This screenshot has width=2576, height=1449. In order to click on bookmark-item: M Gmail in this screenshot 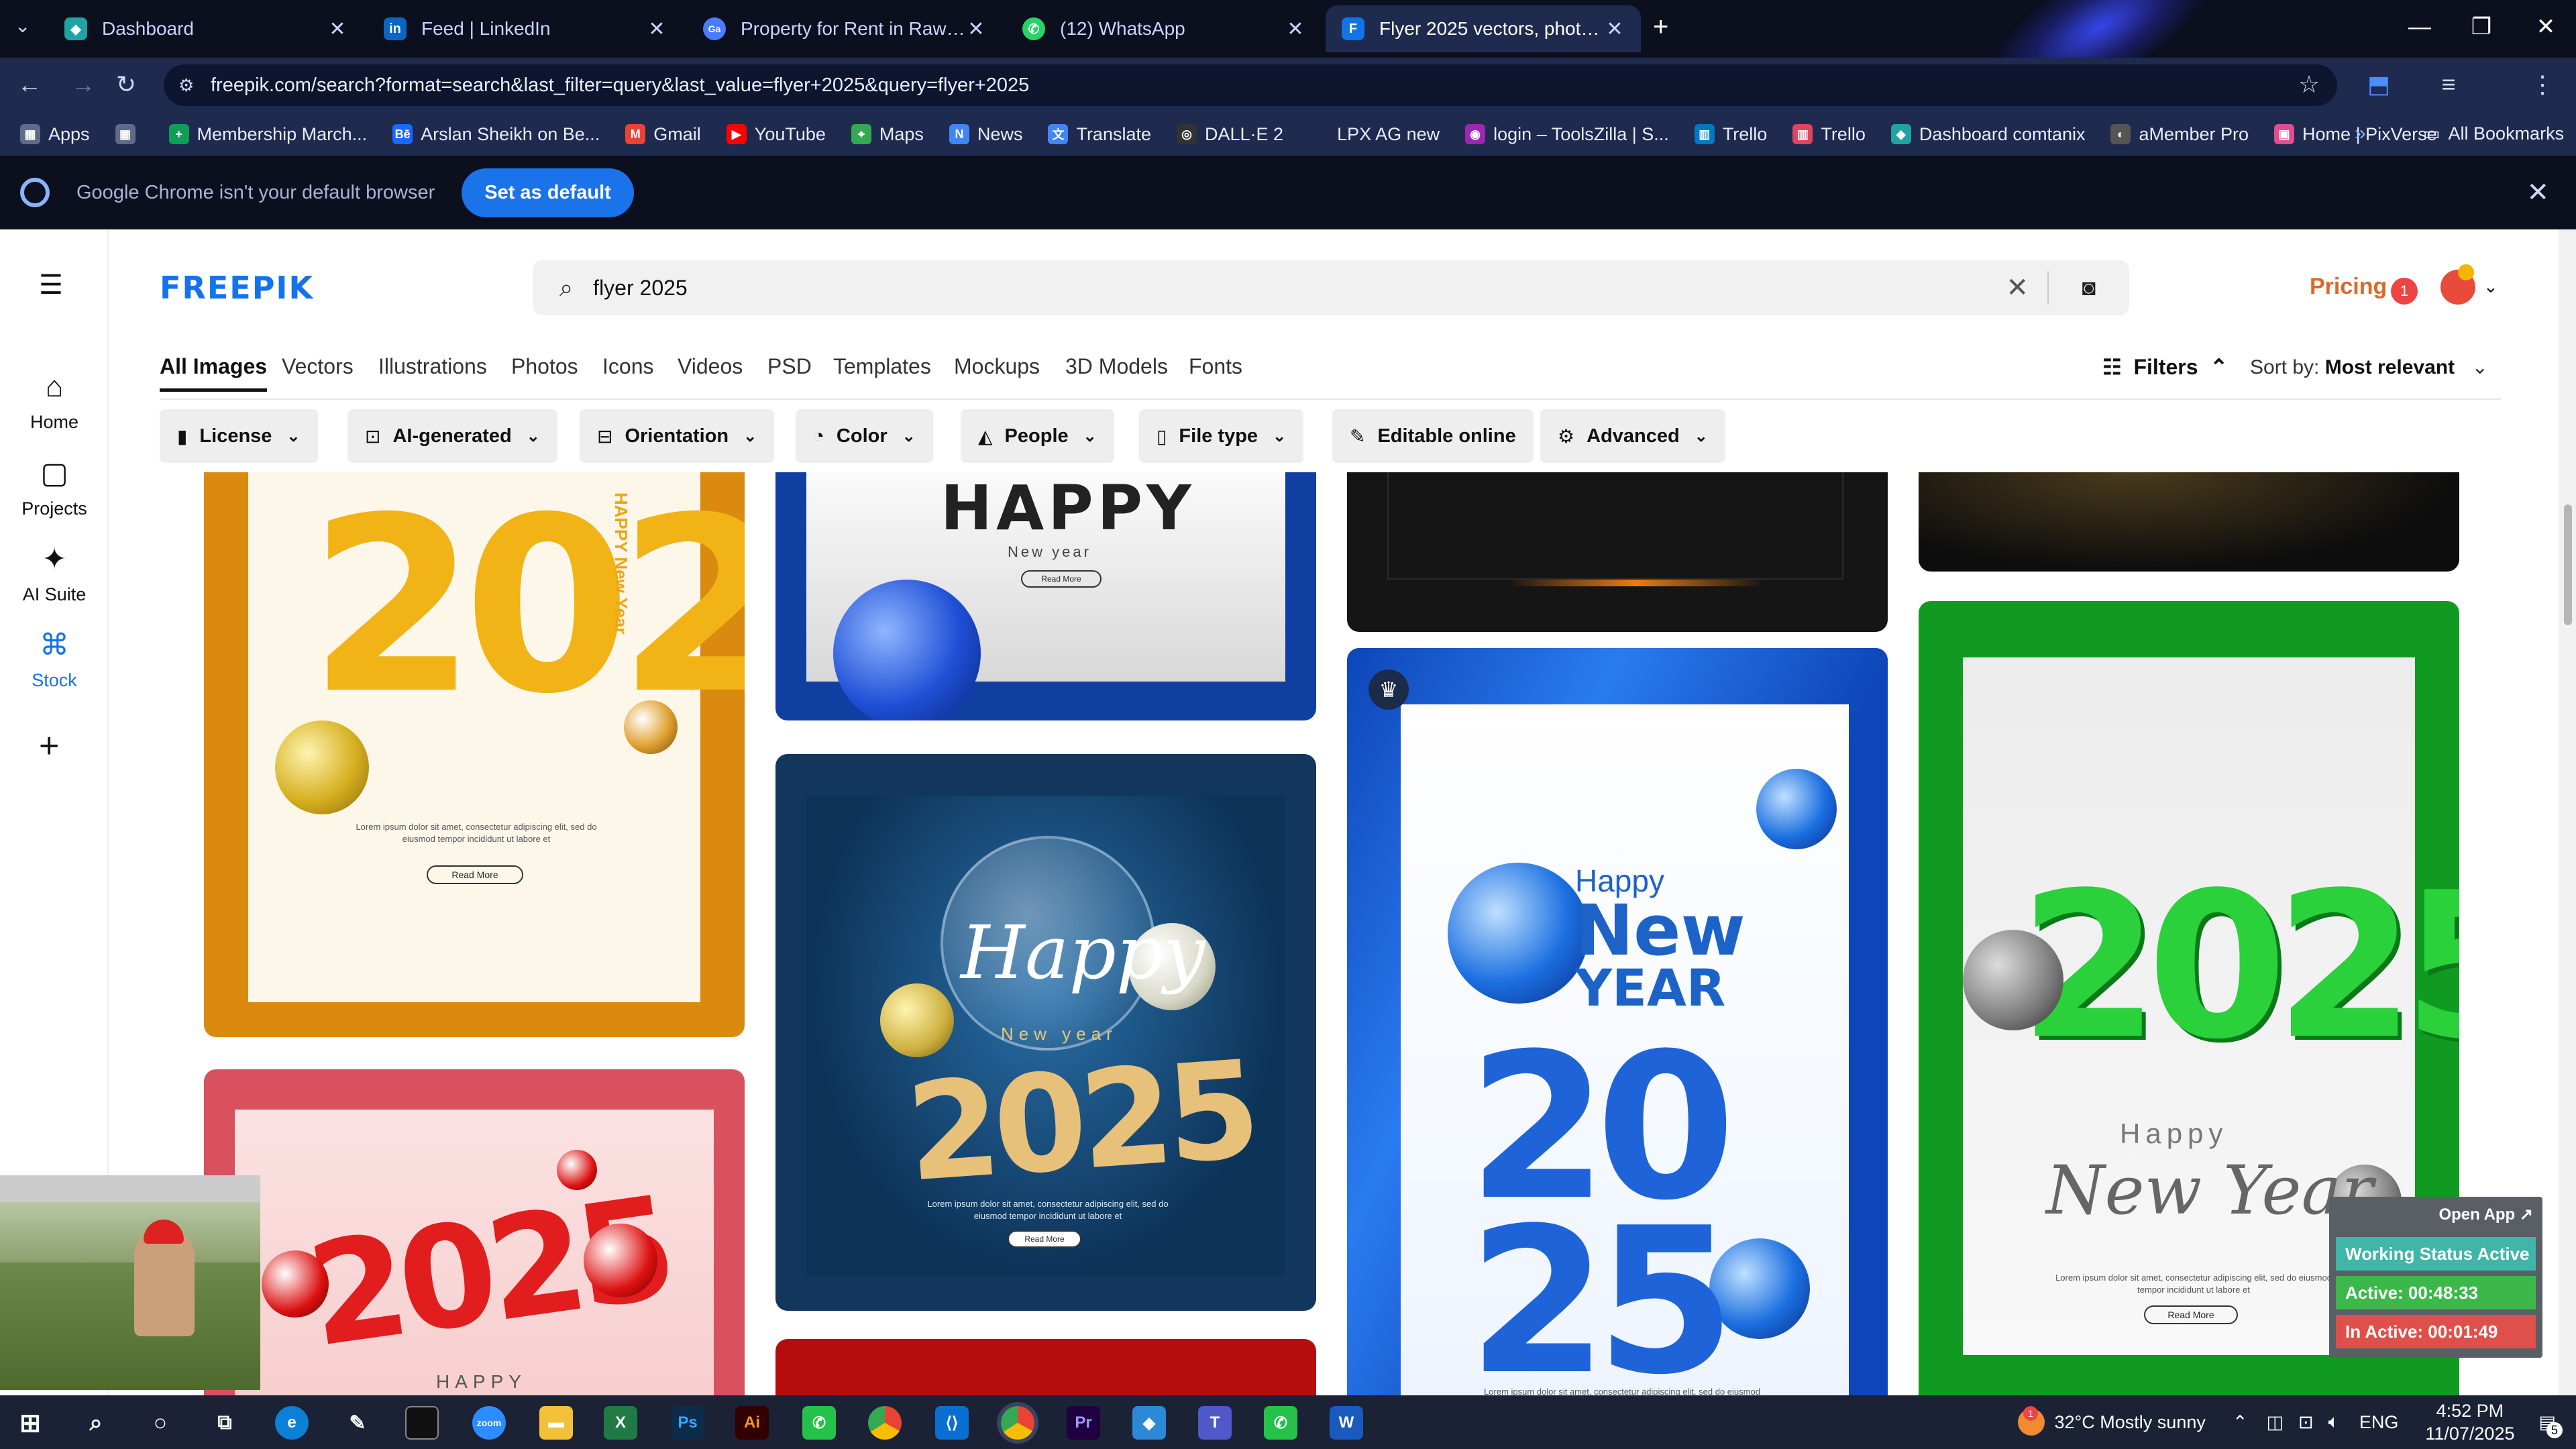, I will do `click(663, 134)`.